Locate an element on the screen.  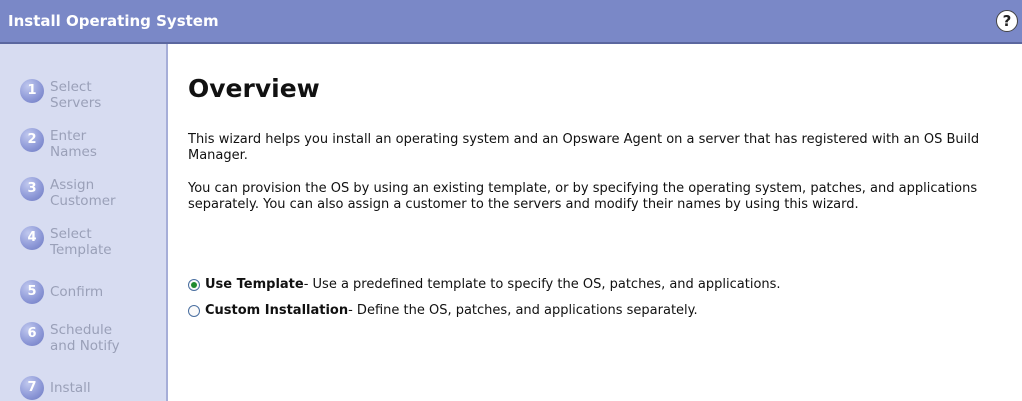
step-schedule-and-notify: 6 Schedule and Notify is located at coordinates (90, 338).